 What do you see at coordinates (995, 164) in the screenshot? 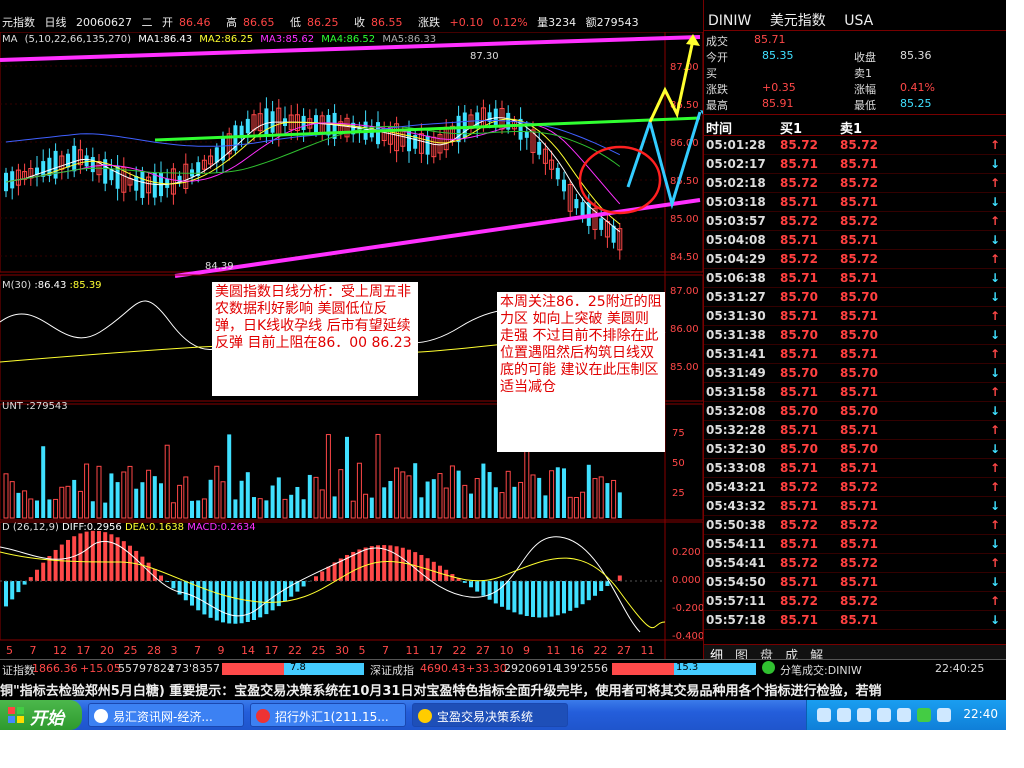
I see `arrow-down-icon: ↓` at bounding box center [995, 164].